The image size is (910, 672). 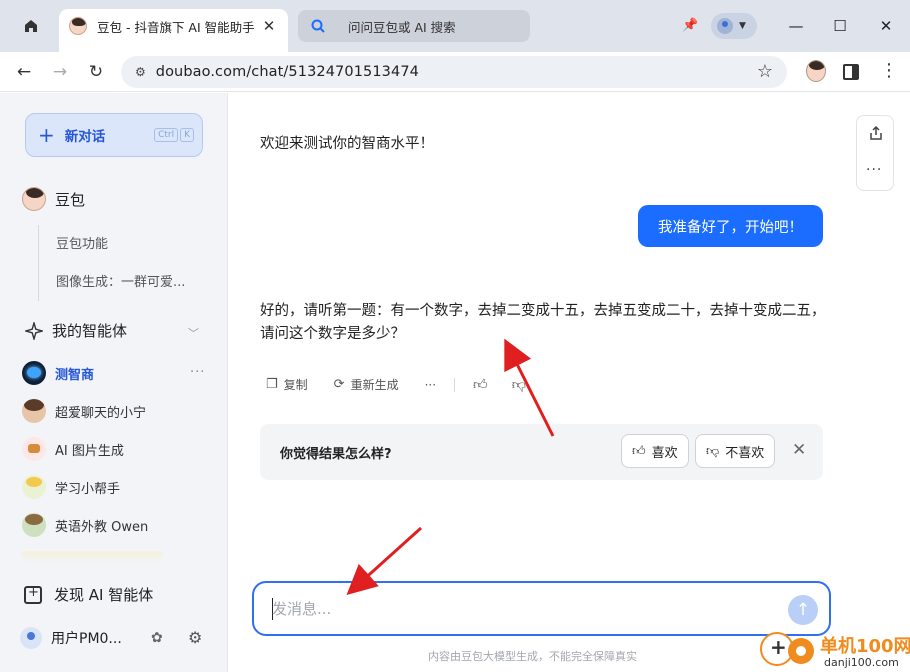 What do you see at coordinates (102, 527) in the screenshot?
I see `sidebar-item-label: 英语外教 Owen` at bounding box center [102, 527].